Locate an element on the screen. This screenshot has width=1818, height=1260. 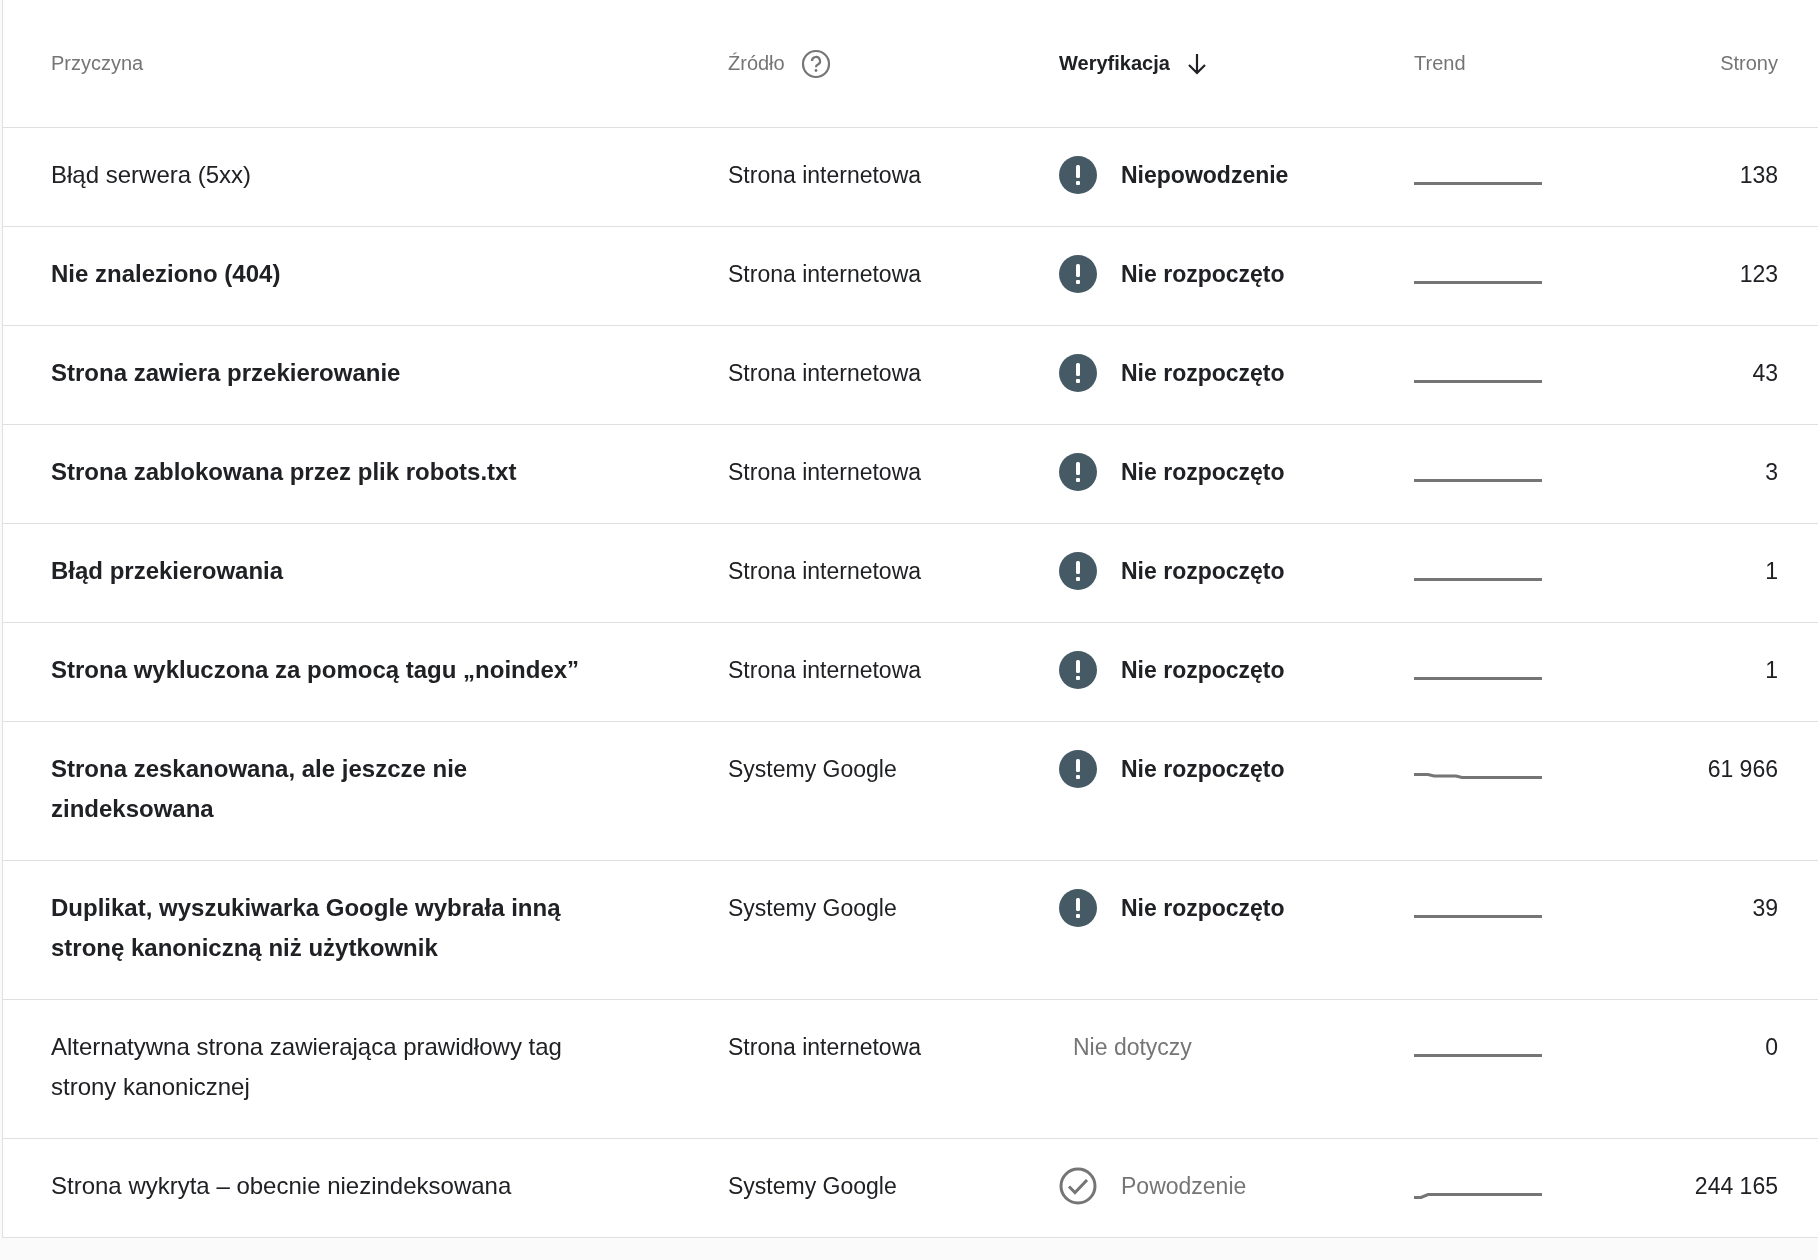
arrow-down-icon is located at coordinates (1196, 63).